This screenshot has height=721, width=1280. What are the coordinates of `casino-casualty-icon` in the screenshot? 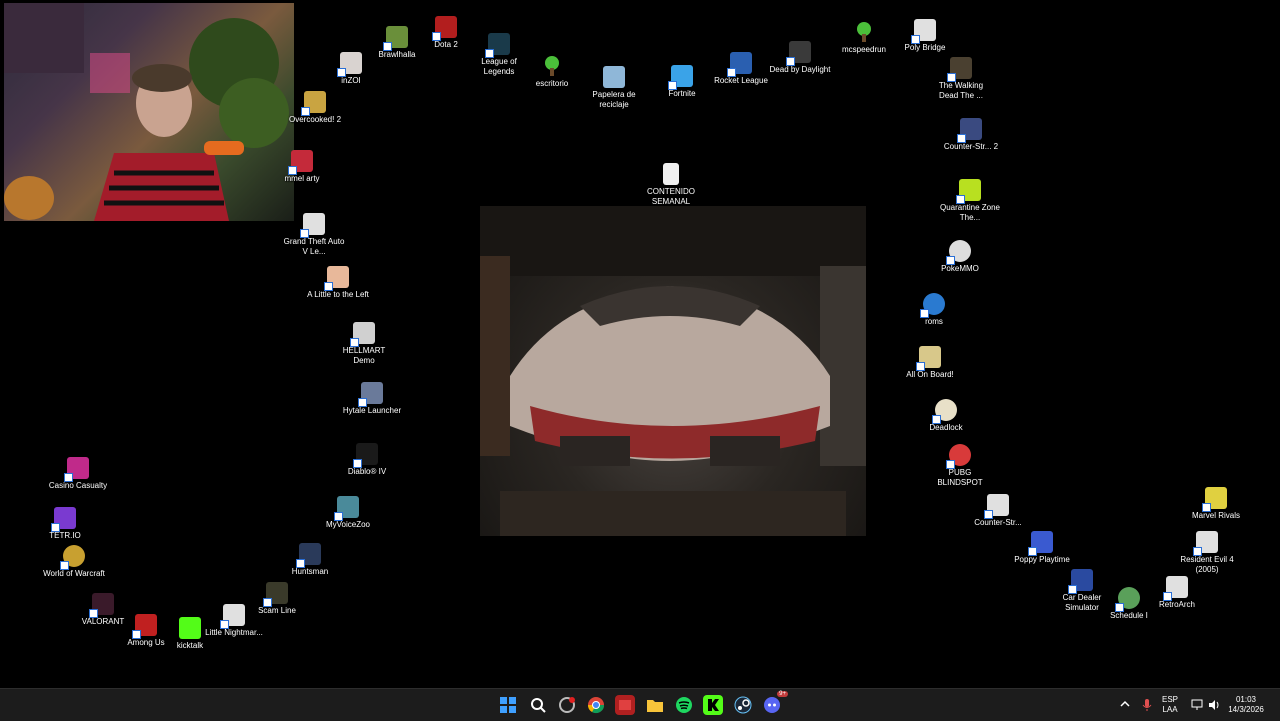 It's located at (76, 469).